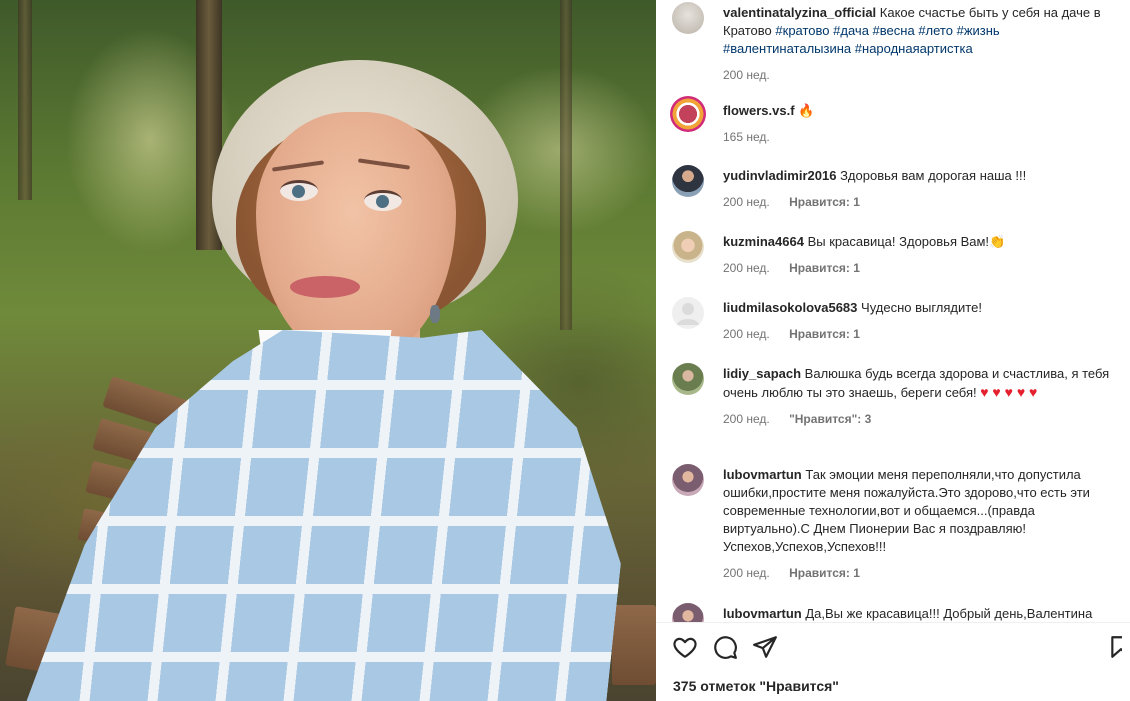 This screenshot has height=701, width=1130. I want to click on heart-icon, so click(685, 647).